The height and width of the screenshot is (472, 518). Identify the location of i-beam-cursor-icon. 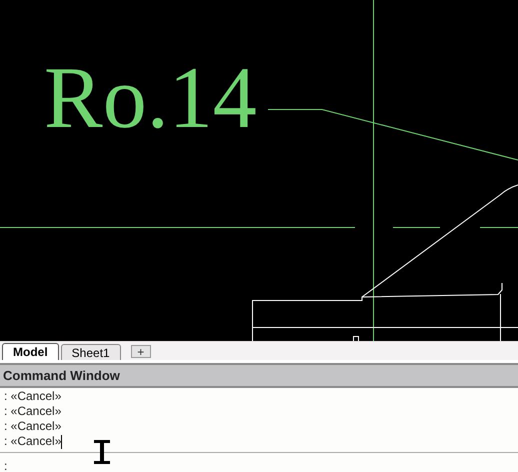
(102, 452).